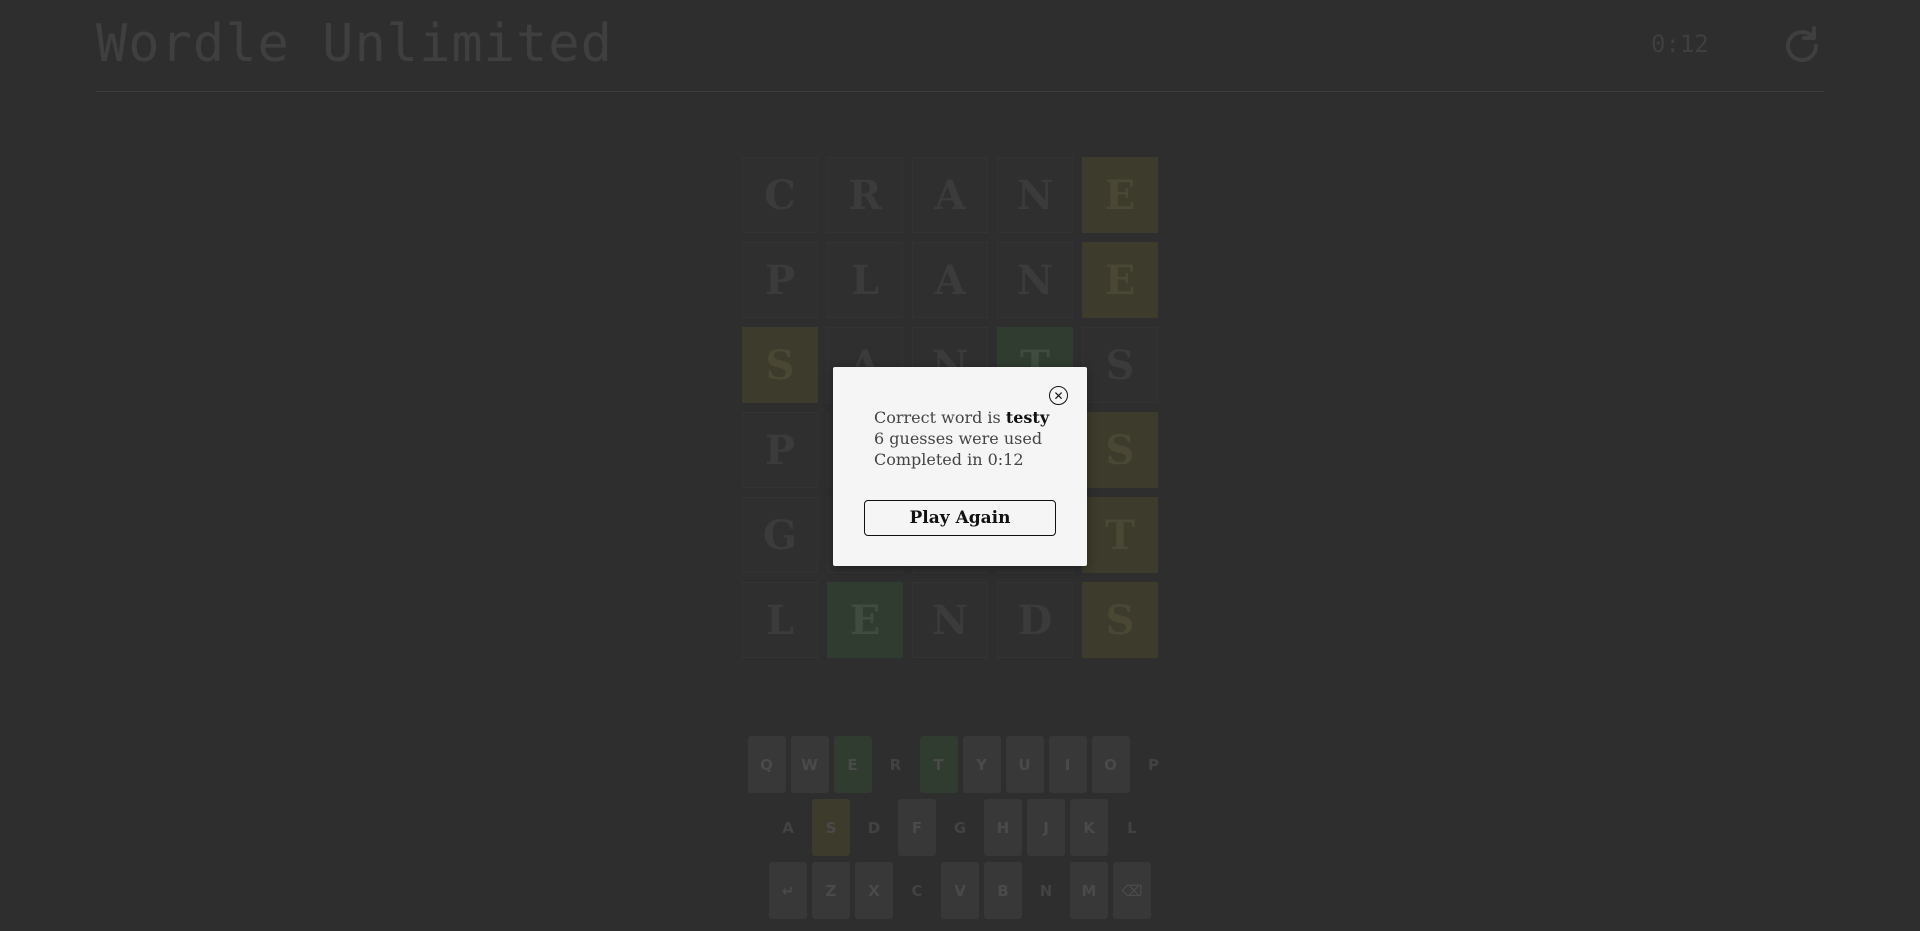 The image size is (1920, 931). I want to click on close-button: ✕, so click(1058, 395).